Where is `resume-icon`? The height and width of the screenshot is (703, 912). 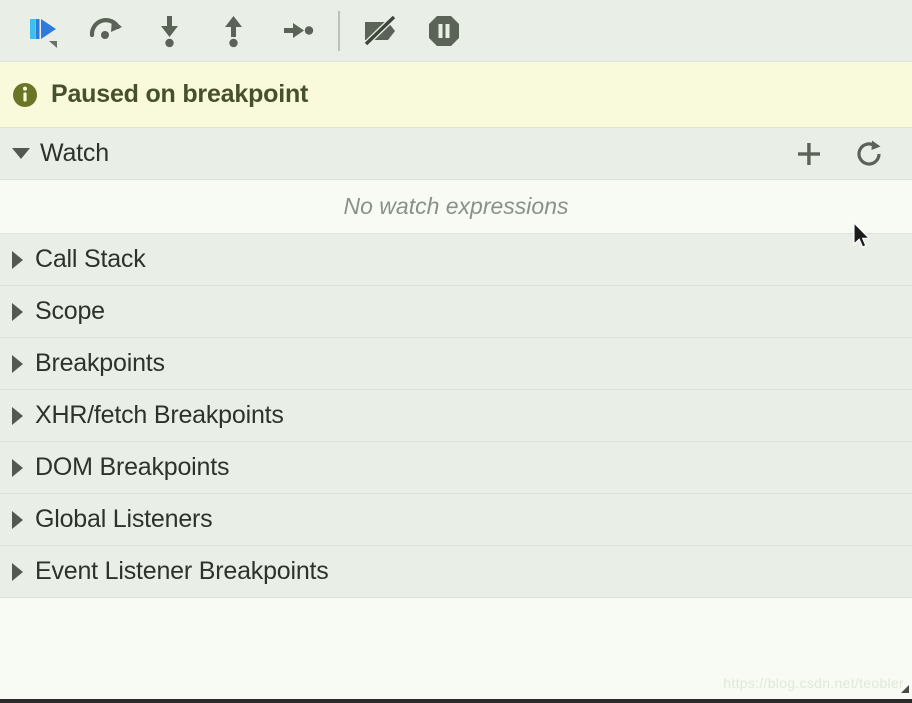 resume-icon is located at coordinates (43, 33).